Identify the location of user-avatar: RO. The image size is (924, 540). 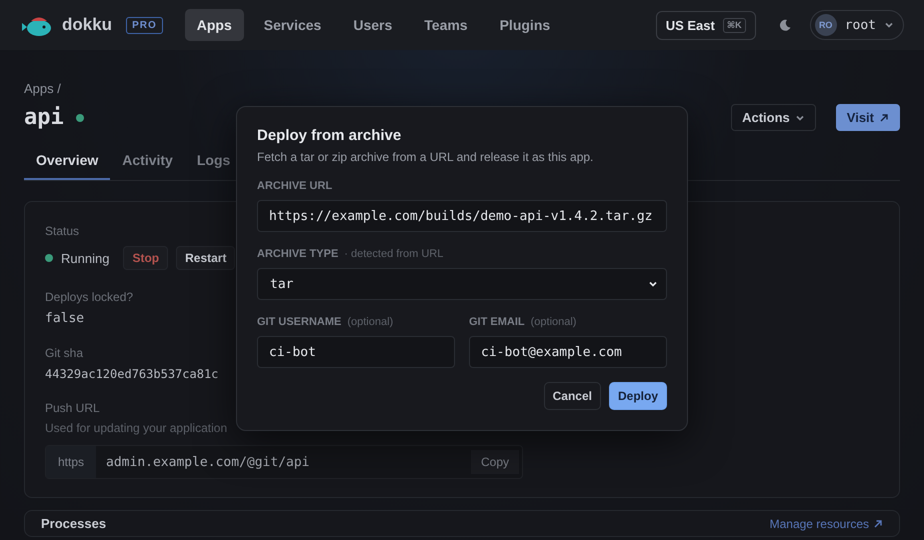
(825, 25).